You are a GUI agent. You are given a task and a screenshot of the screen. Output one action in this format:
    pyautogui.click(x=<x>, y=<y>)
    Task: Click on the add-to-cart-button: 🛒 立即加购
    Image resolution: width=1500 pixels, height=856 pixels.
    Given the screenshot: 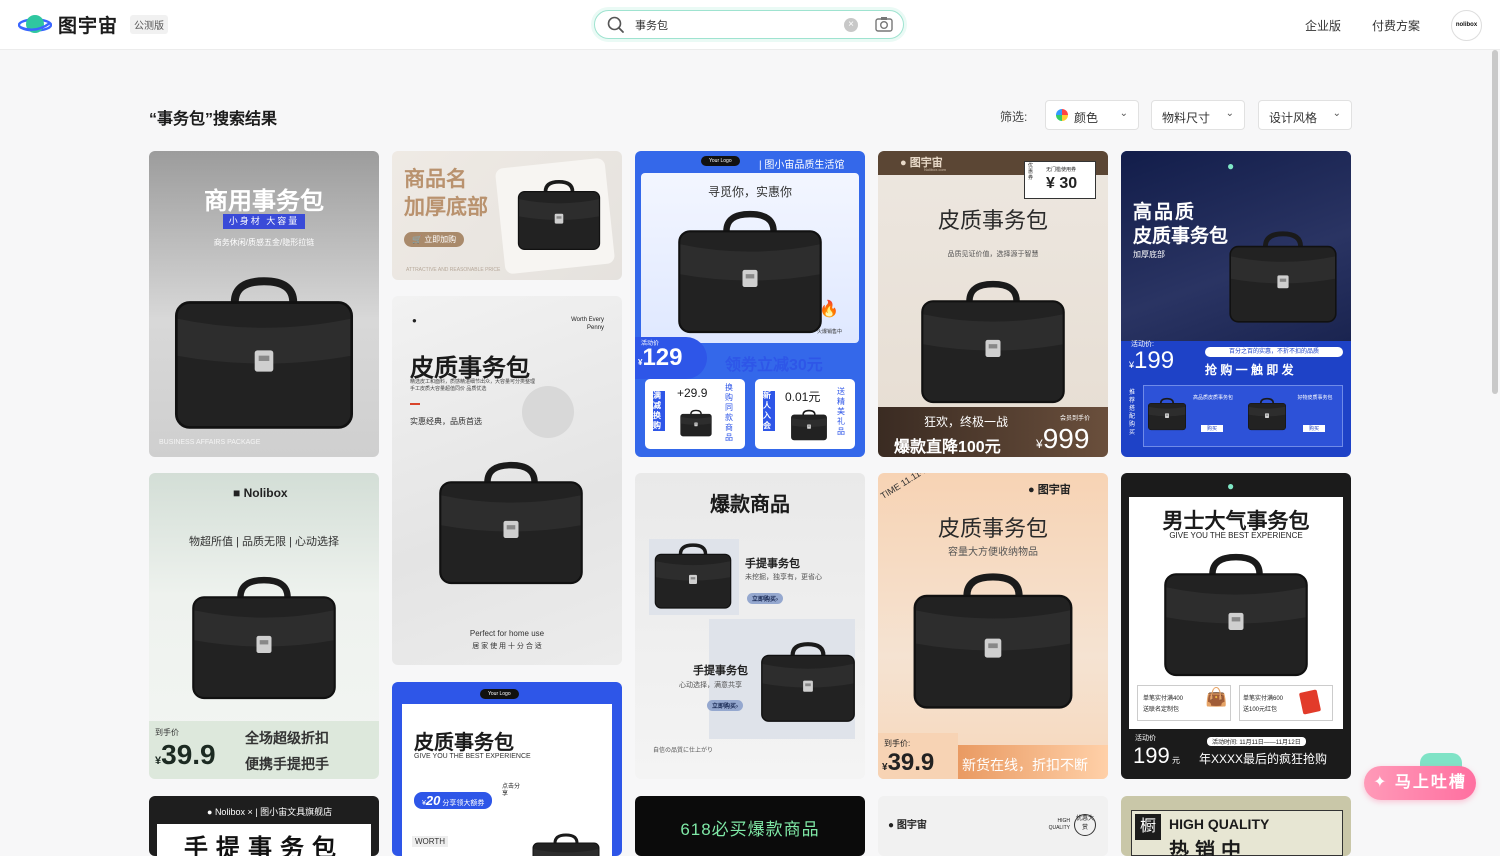 What is the action you would take?
    pyautogui.click(x=434, y=239)
    